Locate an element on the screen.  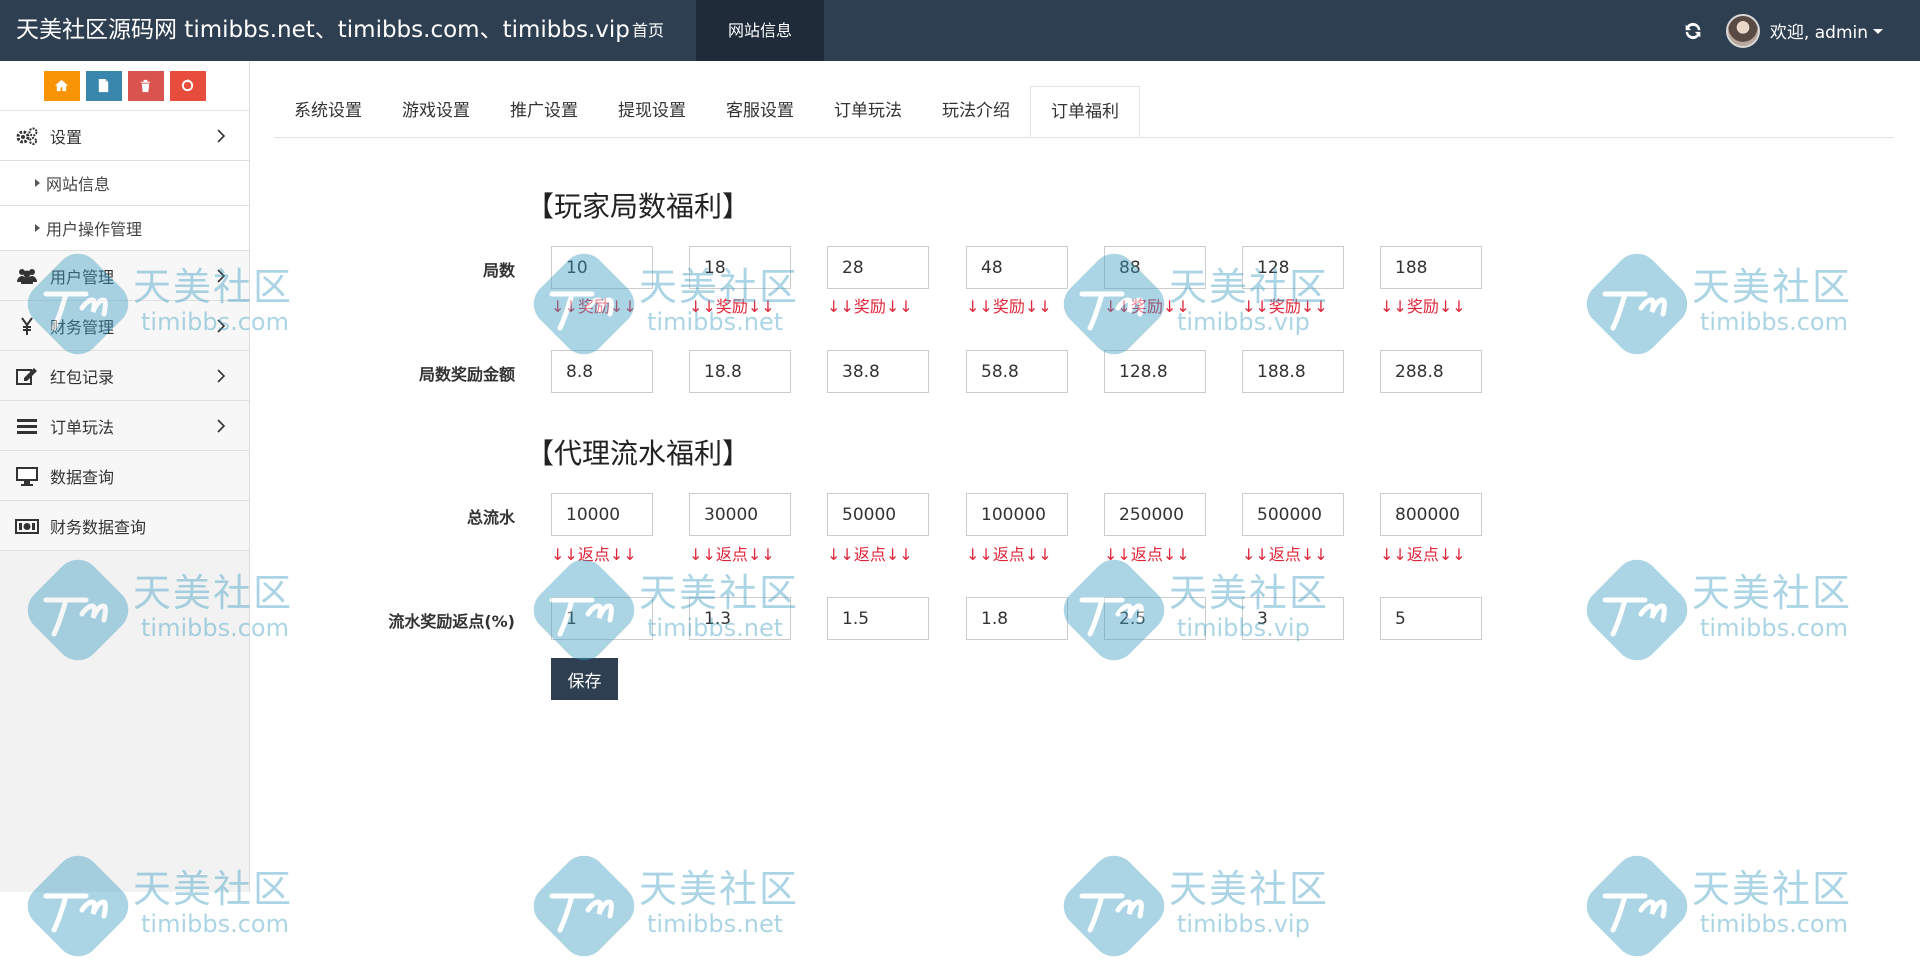
recycle-shortcut-button is located at coordinates (187, 85).